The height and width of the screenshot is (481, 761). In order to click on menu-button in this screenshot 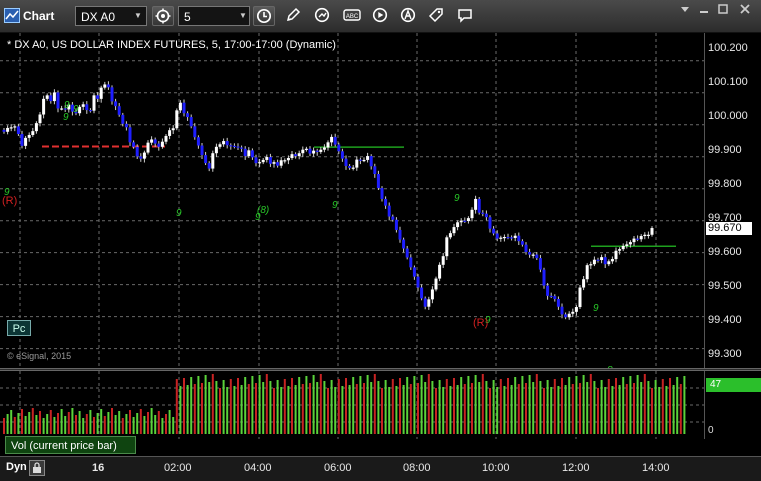, I will do `click(685, 9)`.